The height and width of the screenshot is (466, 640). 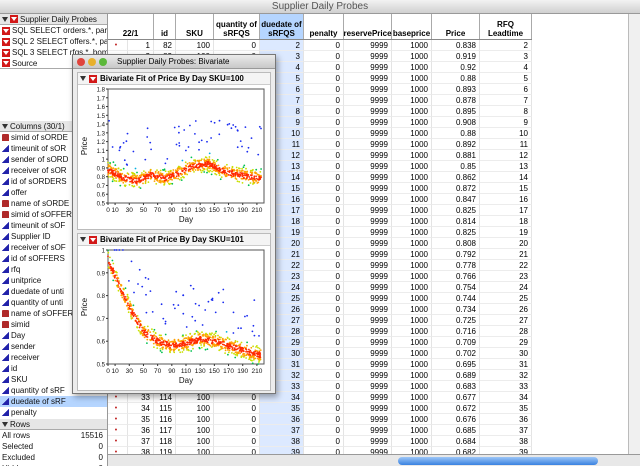 I want to click on cell: 0.677, so click(x=456, y=397).